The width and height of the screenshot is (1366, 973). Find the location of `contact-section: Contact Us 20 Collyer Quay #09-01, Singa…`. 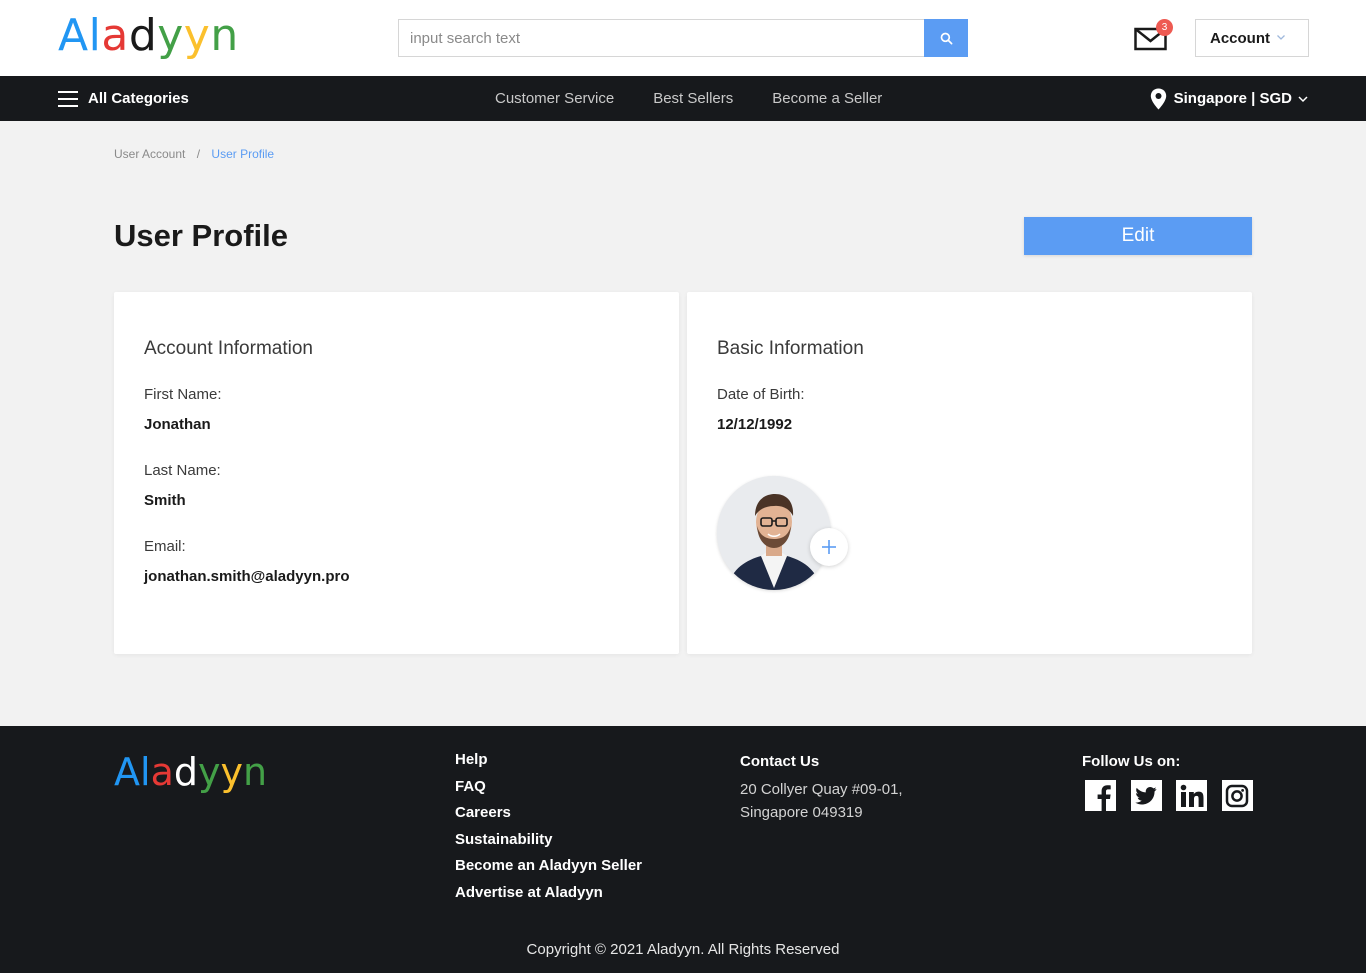

contact-section: Contact Us 20 Collyer Quay #09-01, Singa… is located at coordinates (821, 788).